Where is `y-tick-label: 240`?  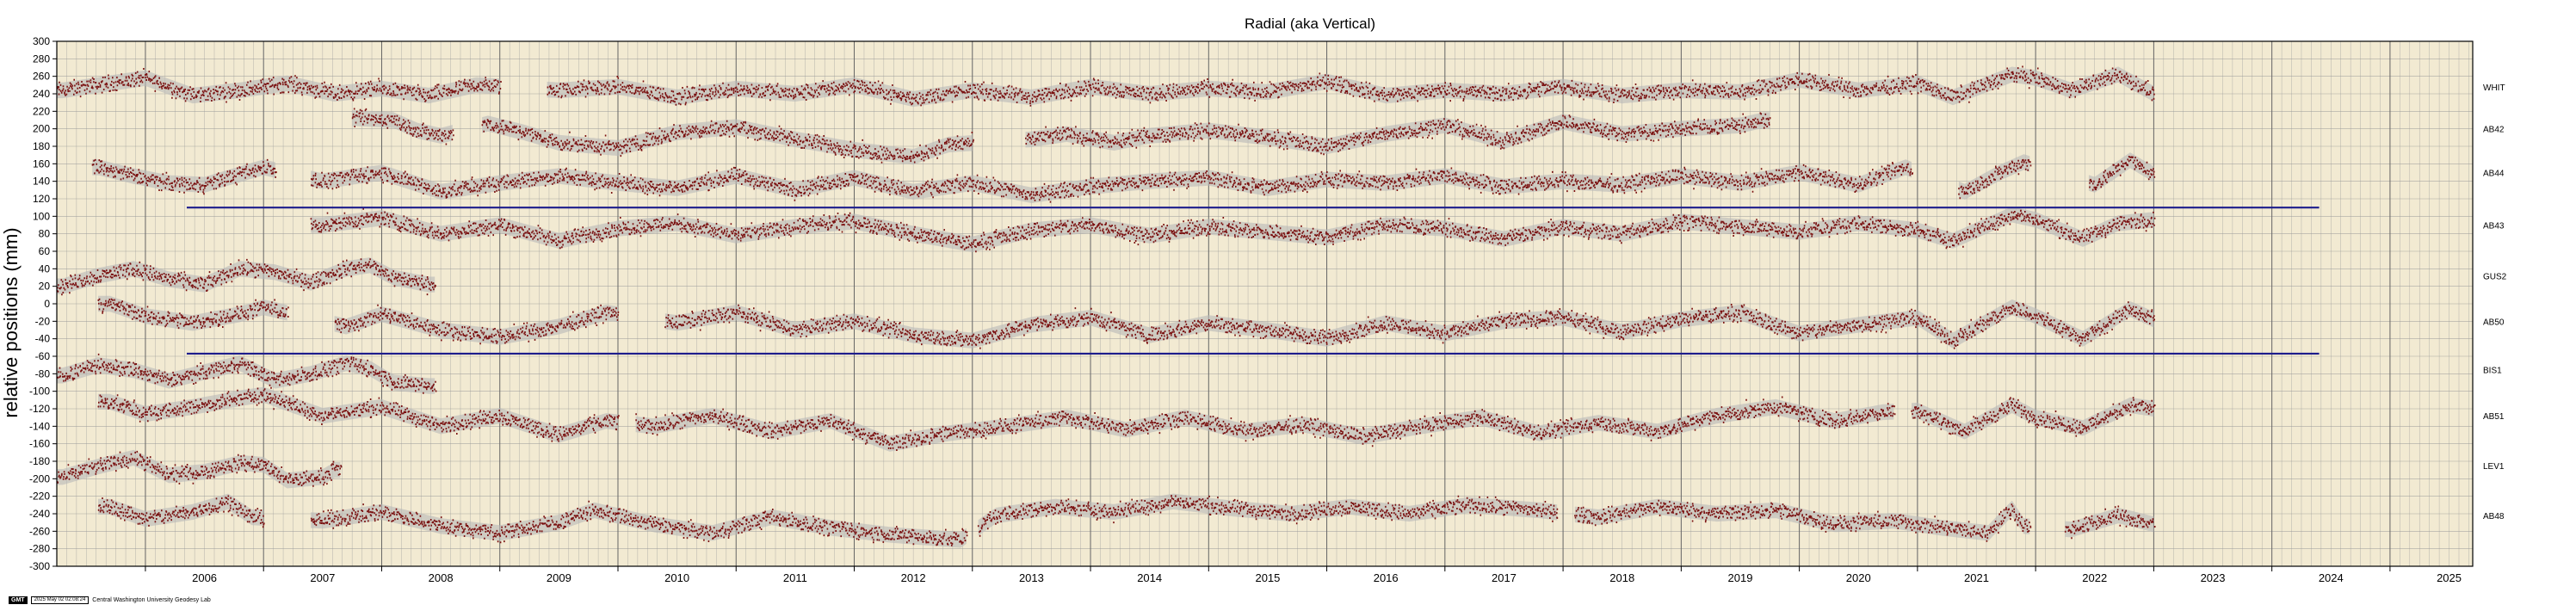
y-tick-label: 240 is located at coordinates (41, 94).